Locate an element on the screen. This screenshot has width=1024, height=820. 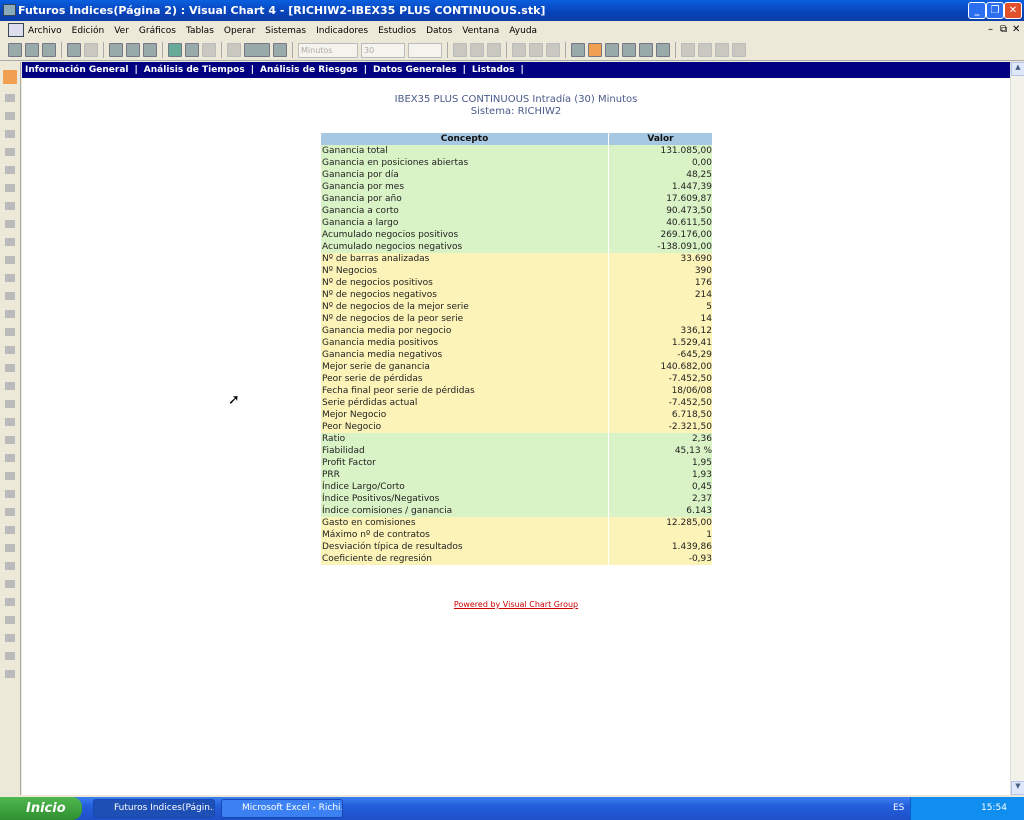
pointer-icon is located at coordinates (519, 50).